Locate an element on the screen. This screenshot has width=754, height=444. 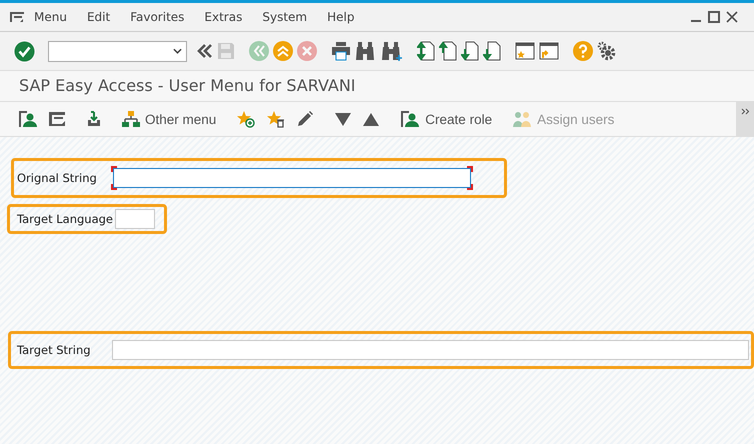
exit-icon is located at coordinates (283, 51).